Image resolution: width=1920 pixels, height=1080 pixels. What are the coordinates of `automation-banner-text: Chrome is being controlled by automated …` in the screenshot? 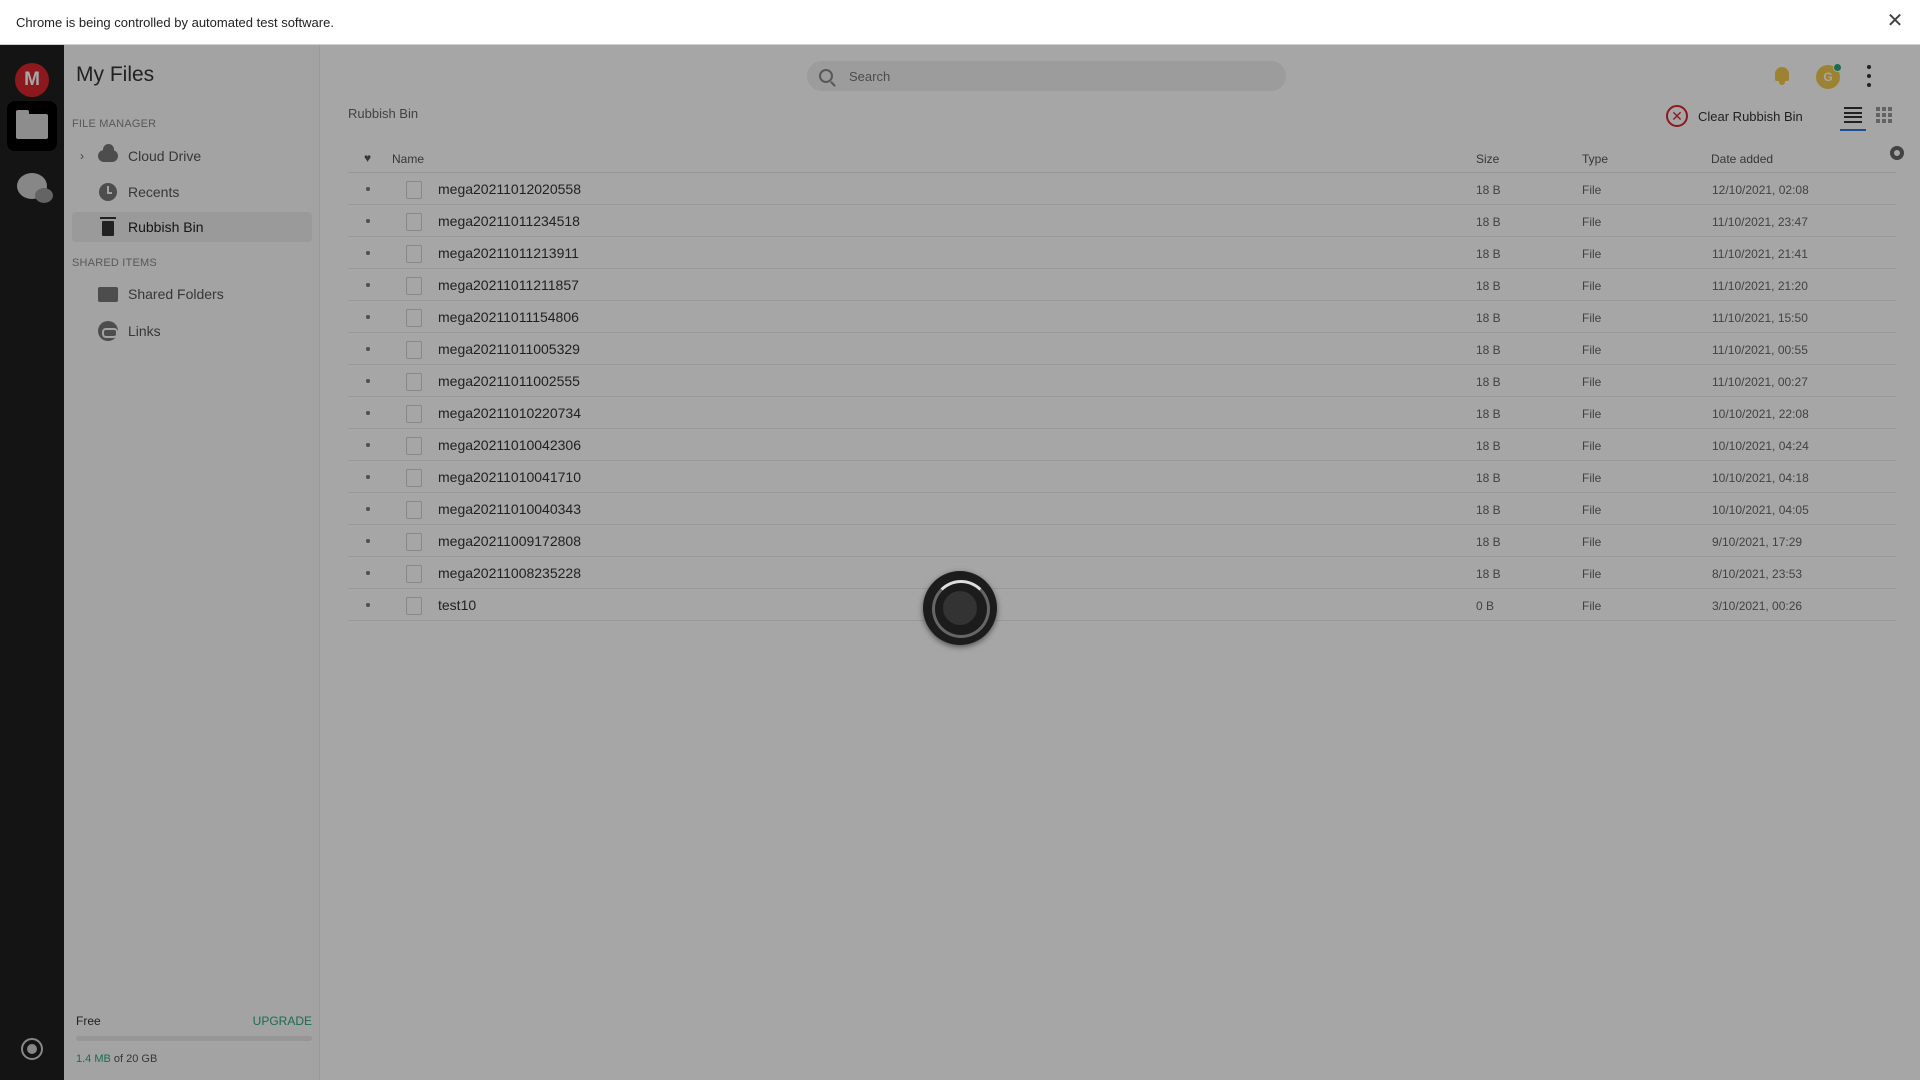 It's located at (175, 22).